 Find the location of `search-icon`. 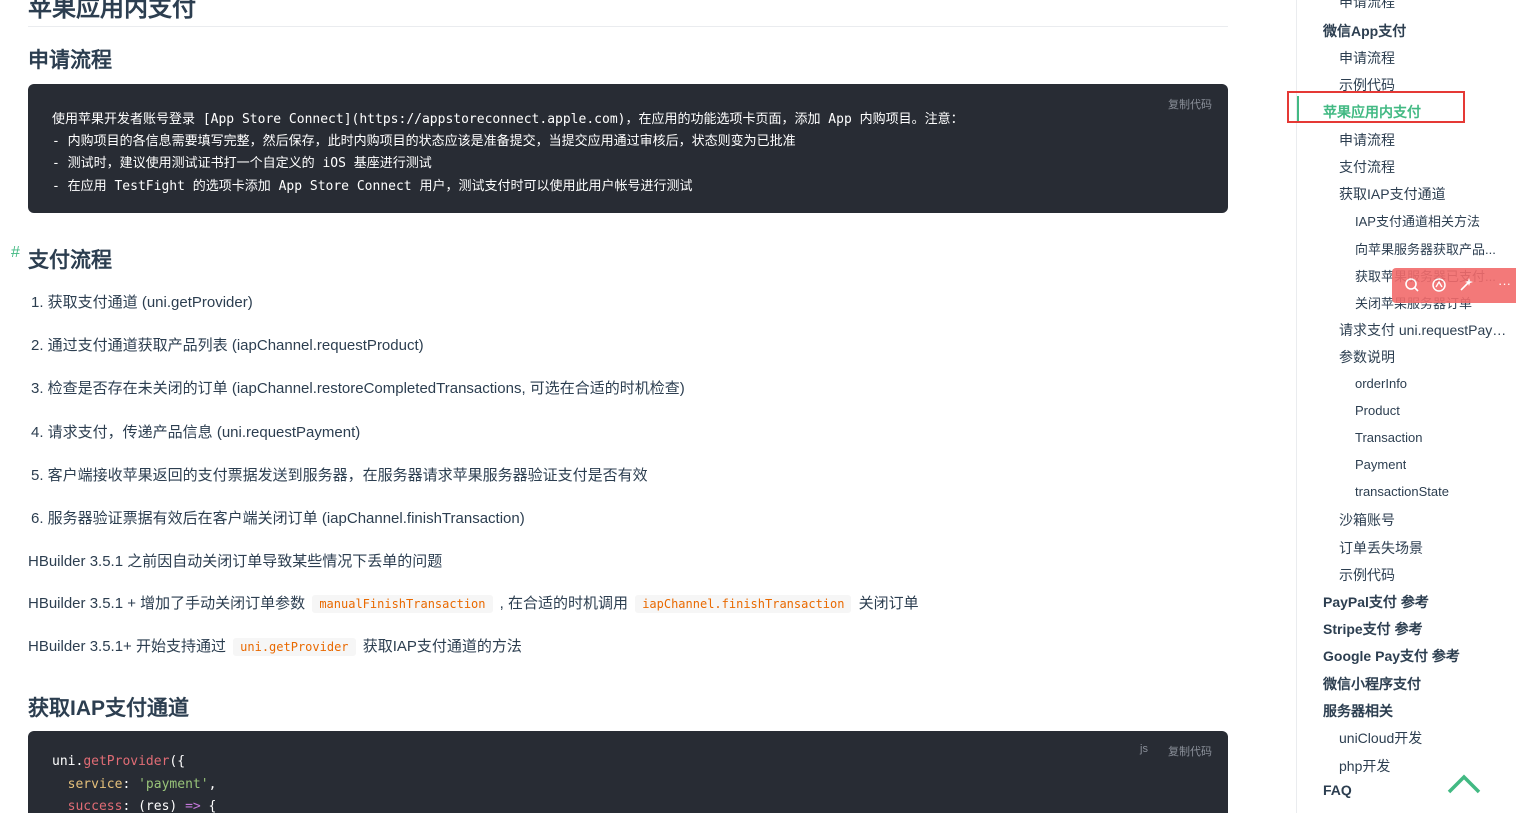

search-icon is located at coordinates (1412, 287).